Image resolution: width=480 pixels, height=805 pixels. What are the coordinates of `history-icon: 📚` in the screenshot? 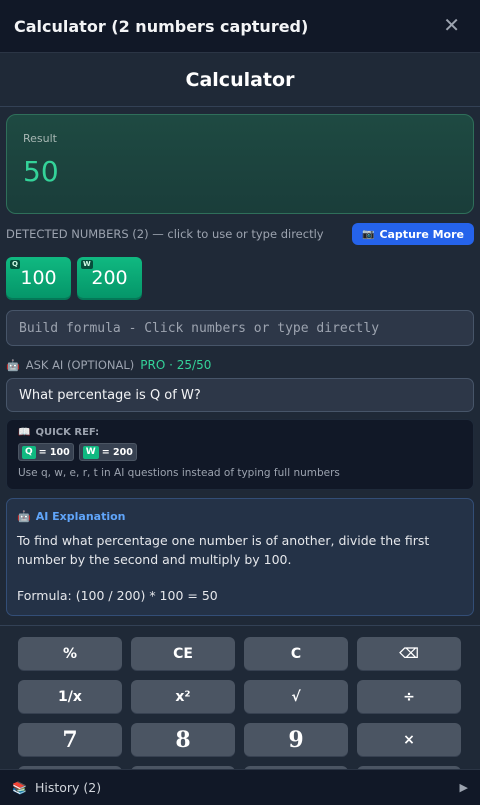 It's located at (19, 787).